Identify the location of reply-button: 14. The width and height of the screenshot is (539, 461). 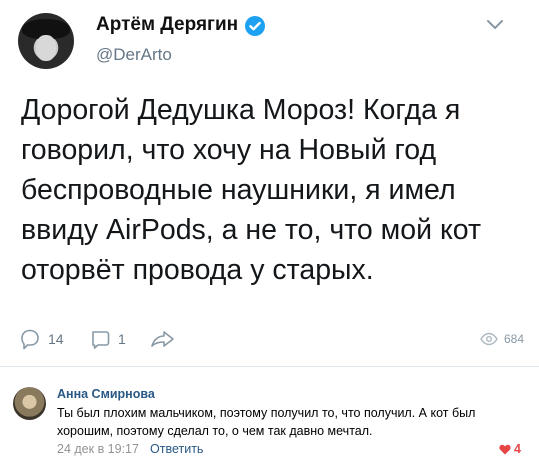
(41, 339).